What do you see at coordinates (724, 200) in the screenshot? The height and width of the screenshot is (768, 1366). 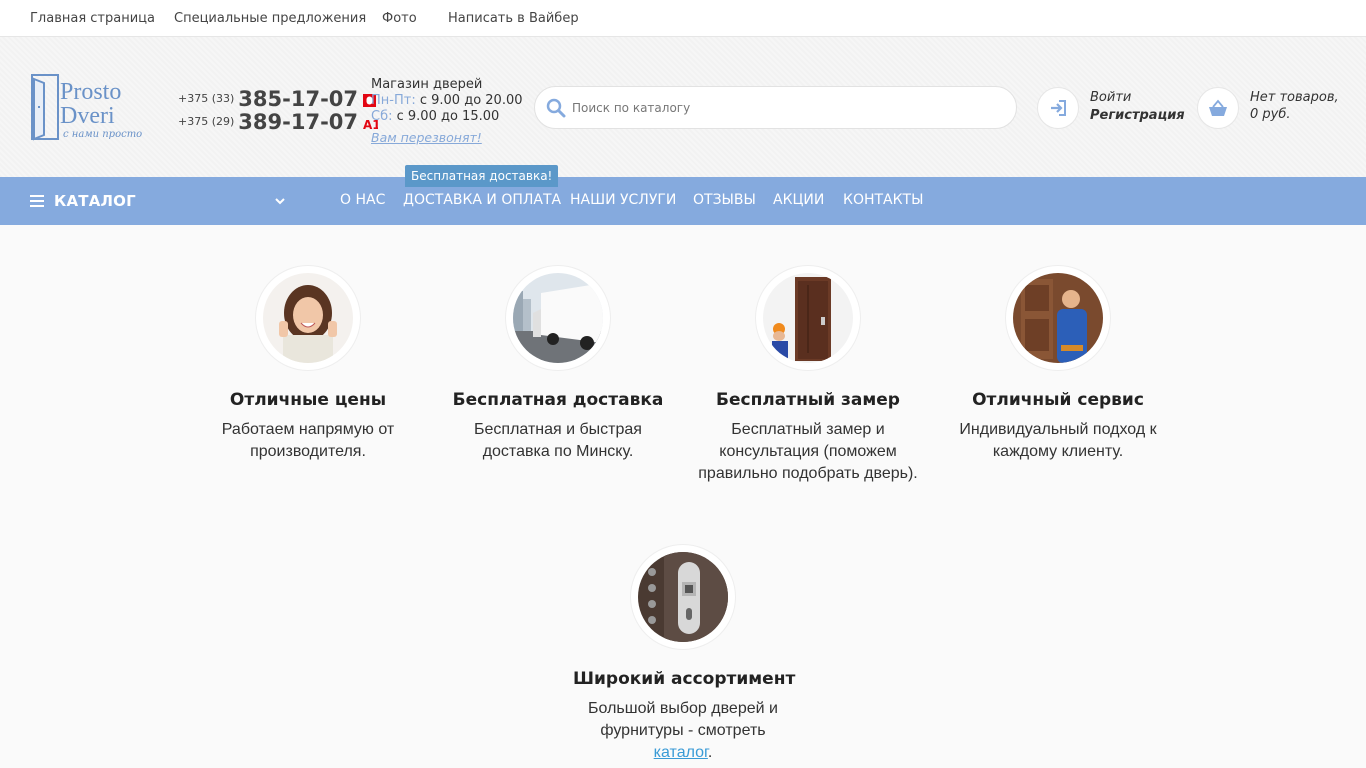 I see `nav-reviews: ОТЗЫВЫ` at bounding box center [724, 200].